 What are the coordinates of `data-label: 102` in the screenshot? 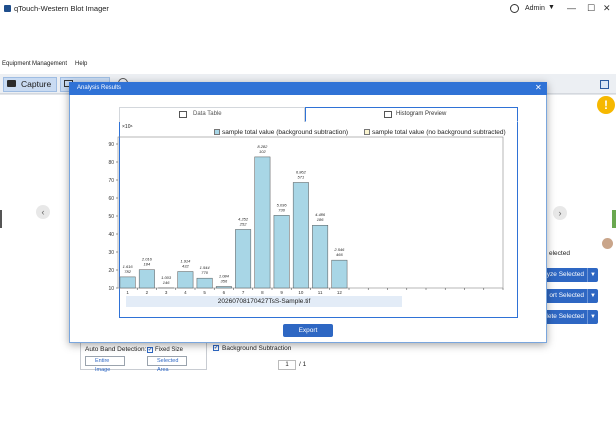 It's located at (262, 151).